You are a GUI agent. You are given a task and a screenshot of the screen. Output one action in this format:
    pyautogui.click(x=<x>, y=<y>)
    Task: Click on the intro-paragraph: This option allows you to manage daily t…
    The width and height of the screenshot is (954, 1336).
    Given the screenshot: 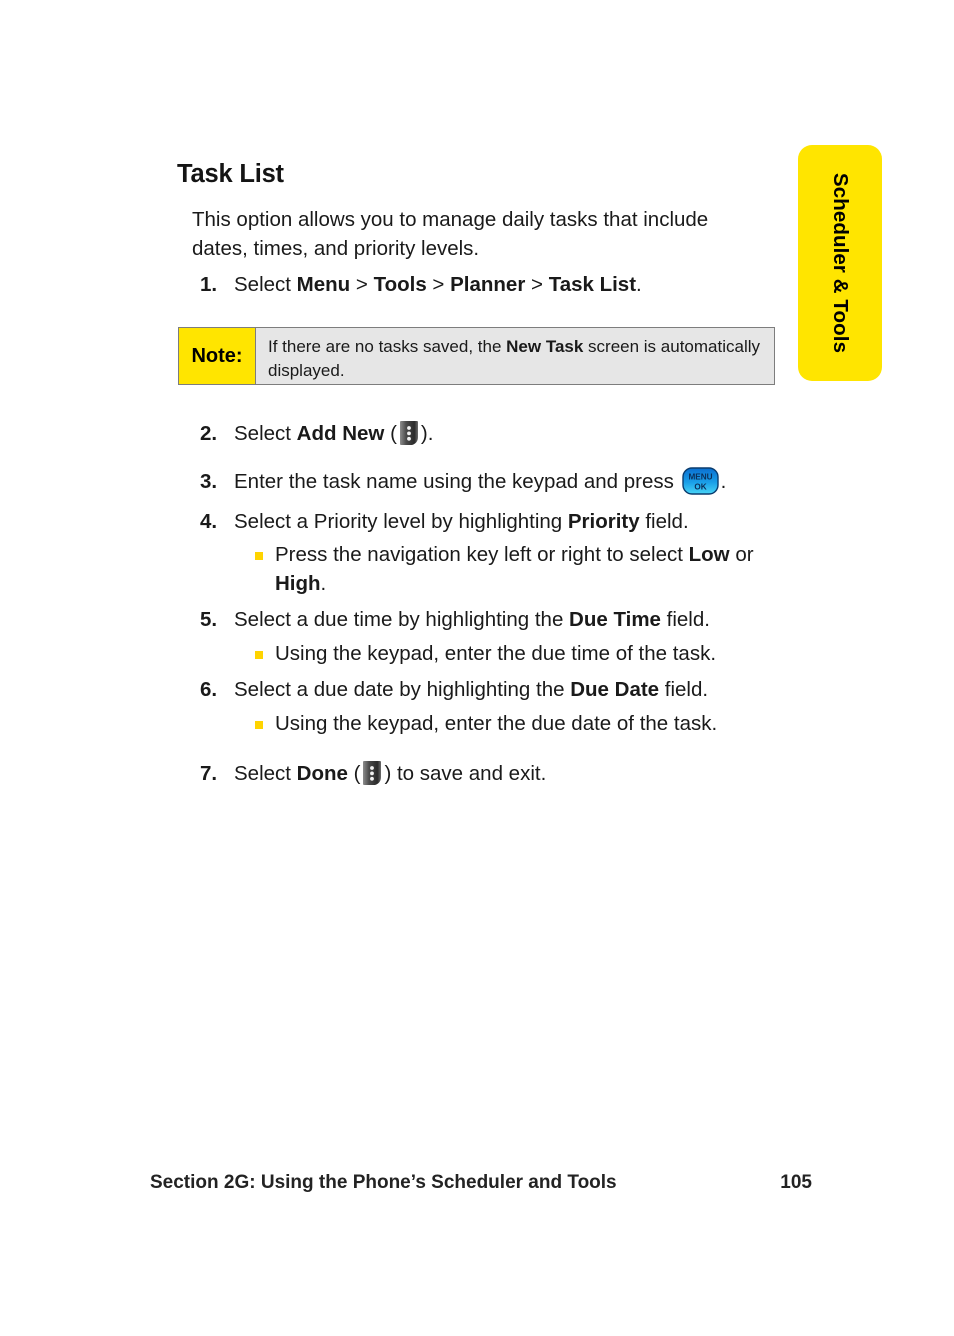 What is the action you would take?
    pyautogui.click(x=450, y=234)
    